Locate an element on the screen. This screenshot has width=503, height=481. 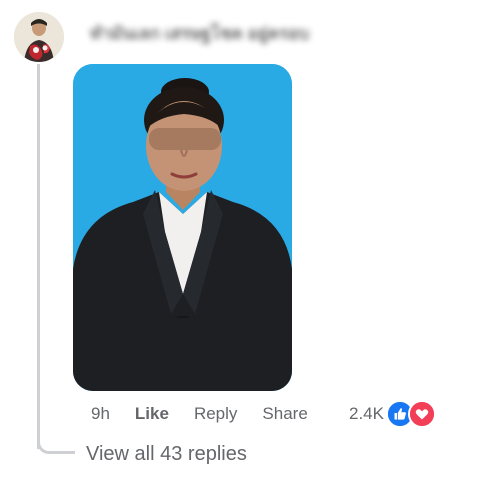
comment-actions: 9h Like Reply Share is located at coordinates (212, 414).